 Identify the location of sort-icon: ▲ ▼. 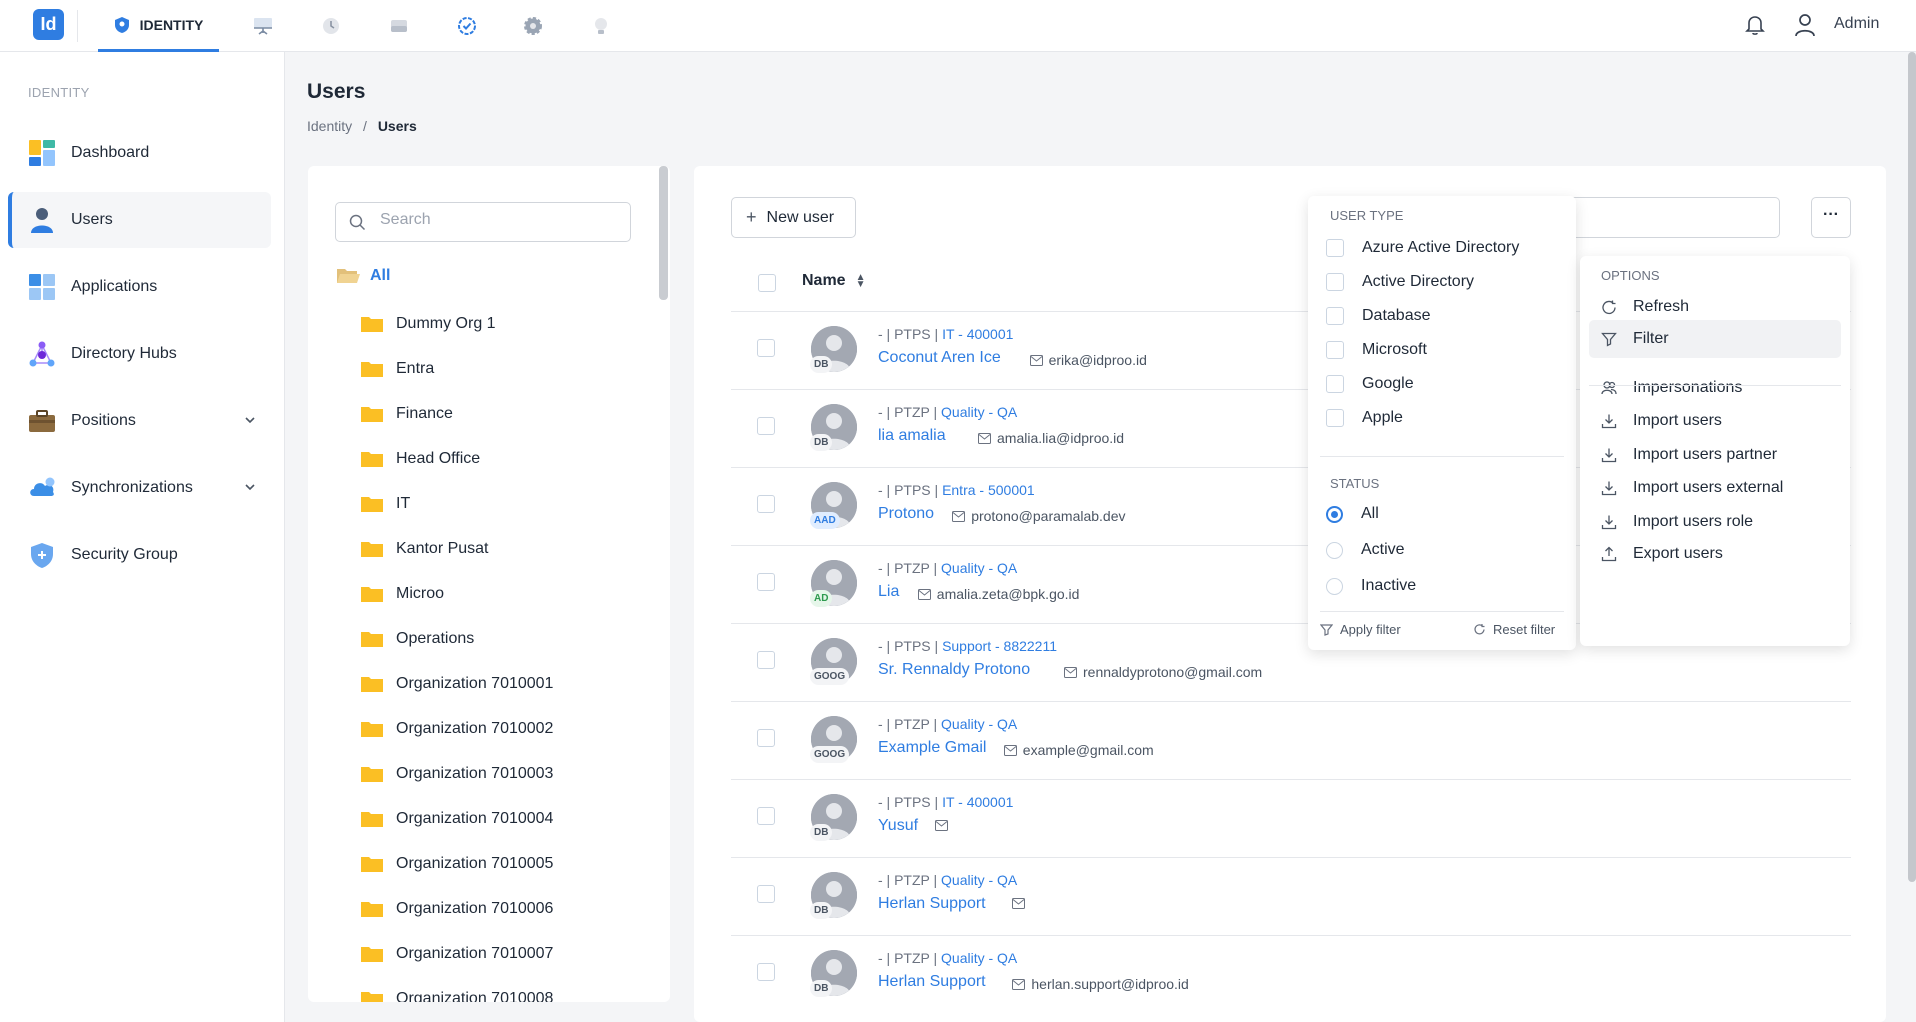
(861, 281).